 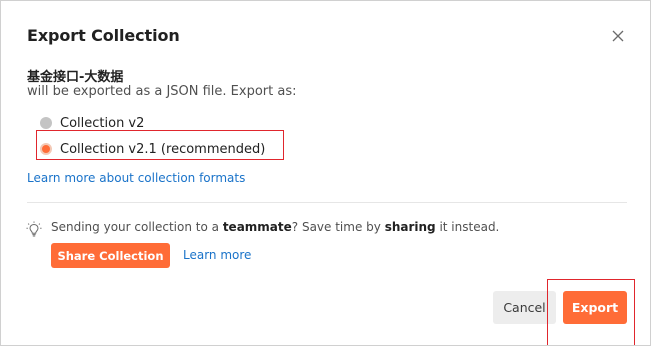 What do you see at coordinates (327, 202) in the screenshot?
I see `divider` at bounding box center [327, 202].